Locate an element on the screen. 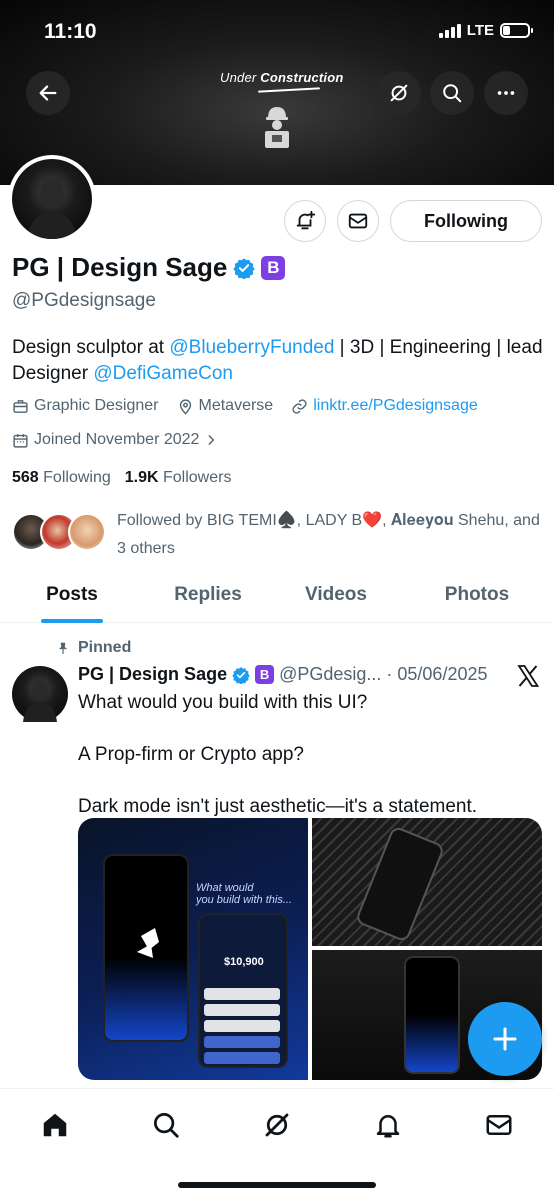  affiliate-badge: B is located at coordinates (273, 267).